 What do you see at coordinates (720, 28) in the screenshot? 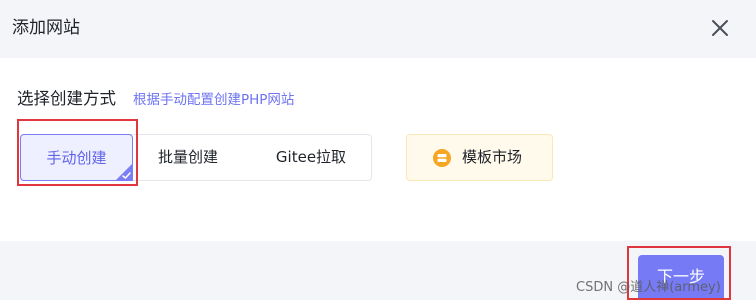
I see `close-icon` at bounding box center [720, 28].